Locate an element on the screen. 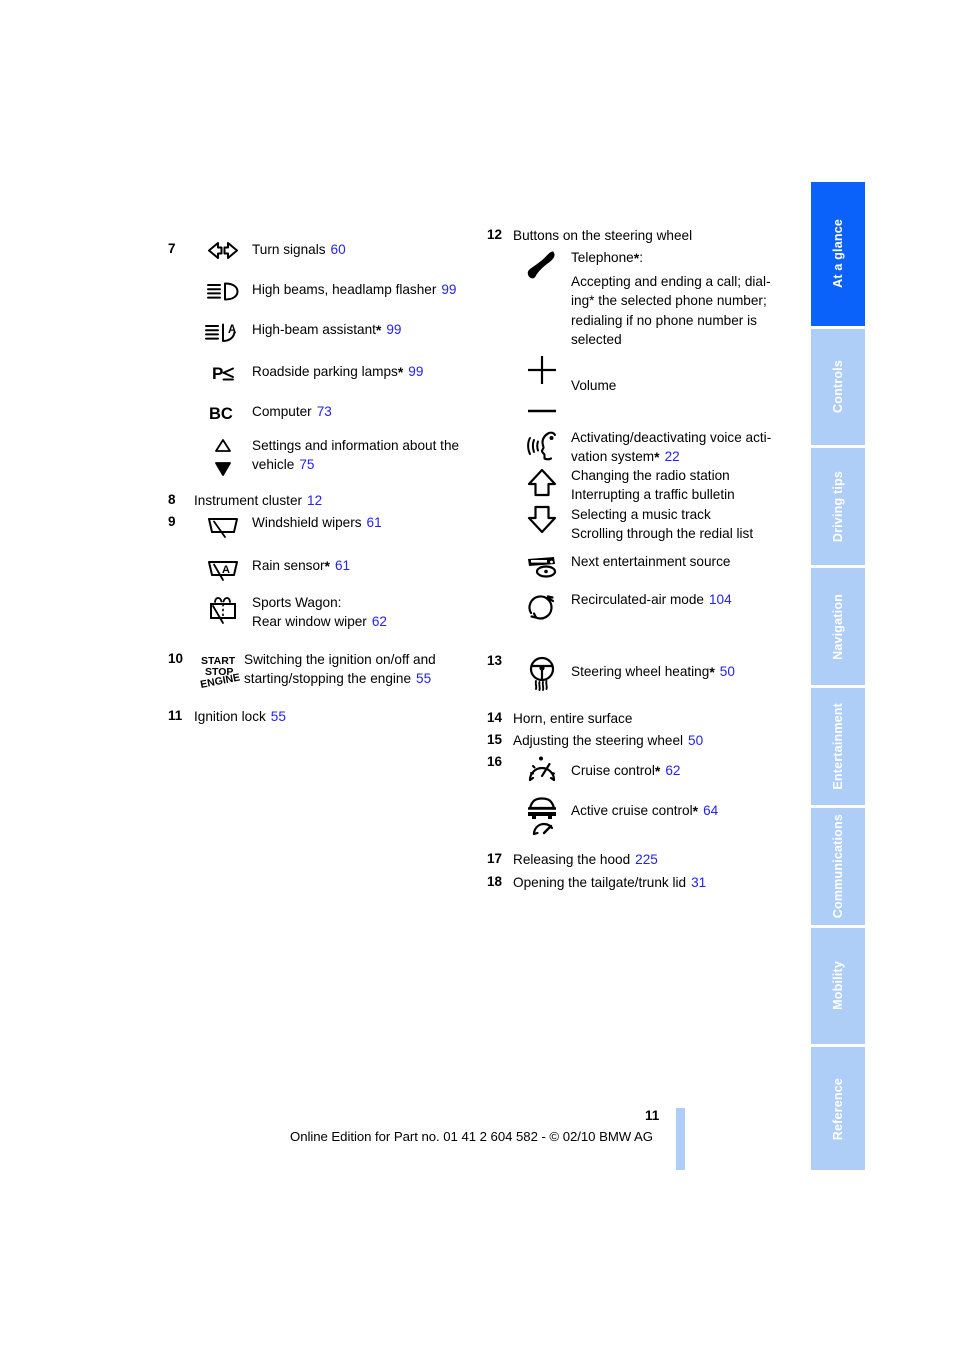  page-ref: 60 is located at coordinates (338, 249).